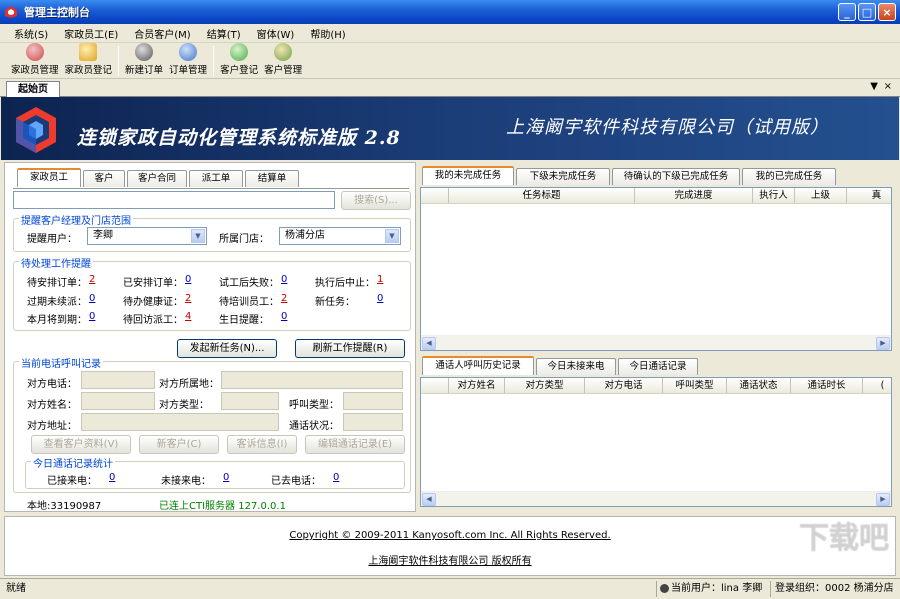 The image size is (900, 599). I want to click on pending-group-title: 待处理工作提醒, so click(56, 262).